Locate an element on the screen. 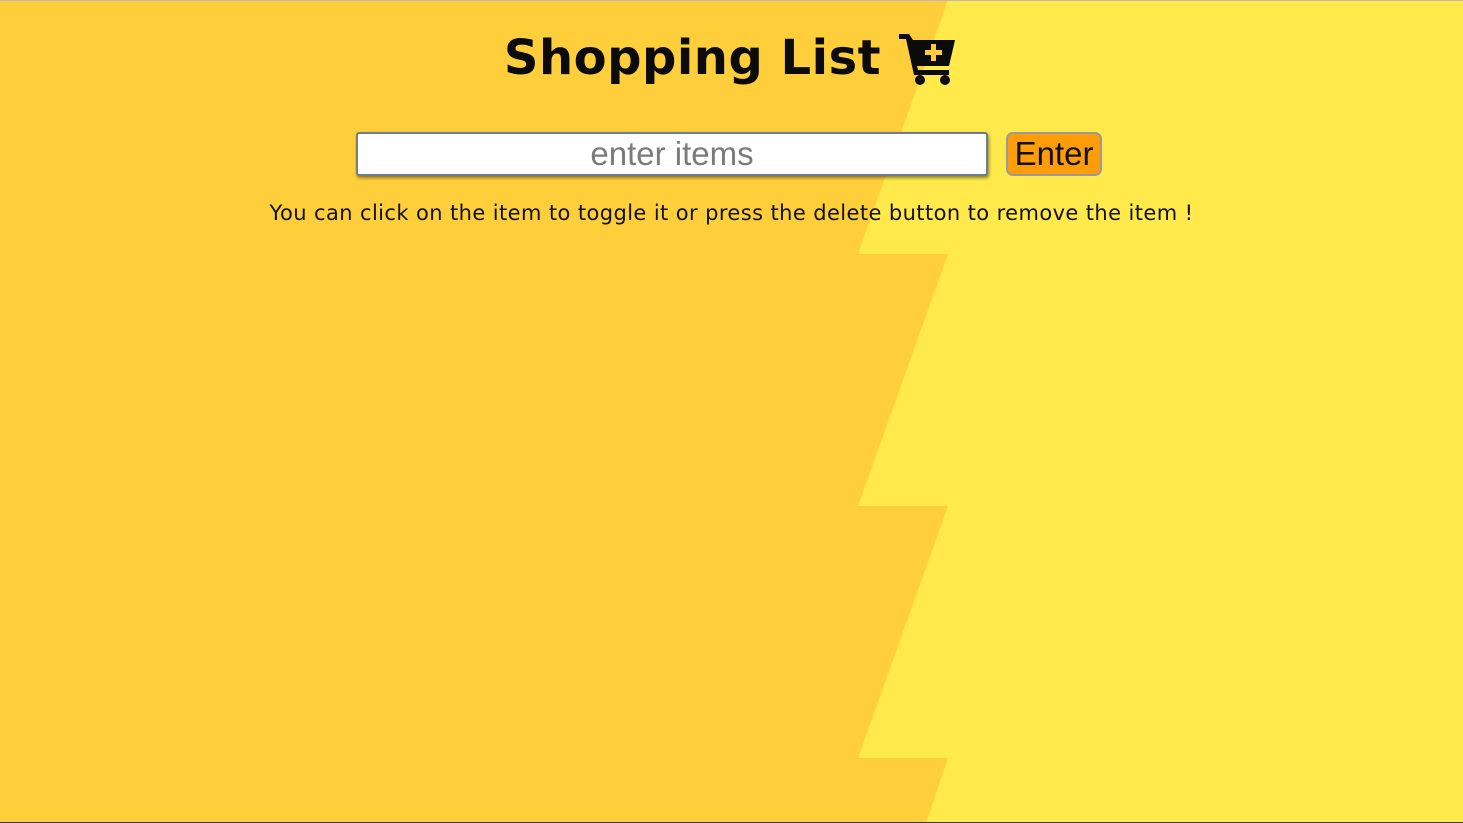 The width and height of the screenshot is (1463, 823). page-title: Shopping List is located at coordinates (692, 58).